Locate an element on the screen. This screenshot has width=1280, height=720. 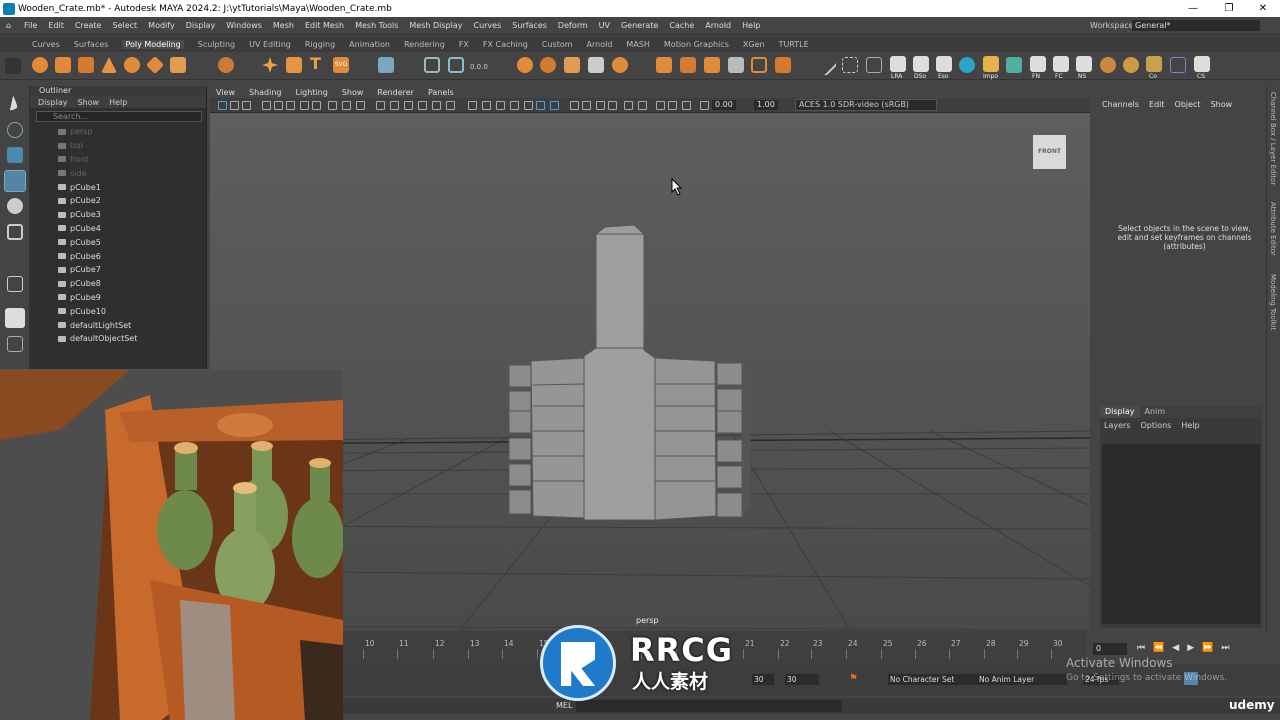
current-frame-field: 0 is located at coordinates (1110, 649).